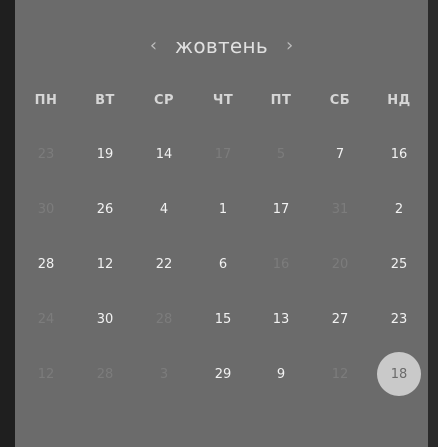  Describe the element at coordinates (399, 209) in the screenshot. I see `day-cell: 2` at that location.